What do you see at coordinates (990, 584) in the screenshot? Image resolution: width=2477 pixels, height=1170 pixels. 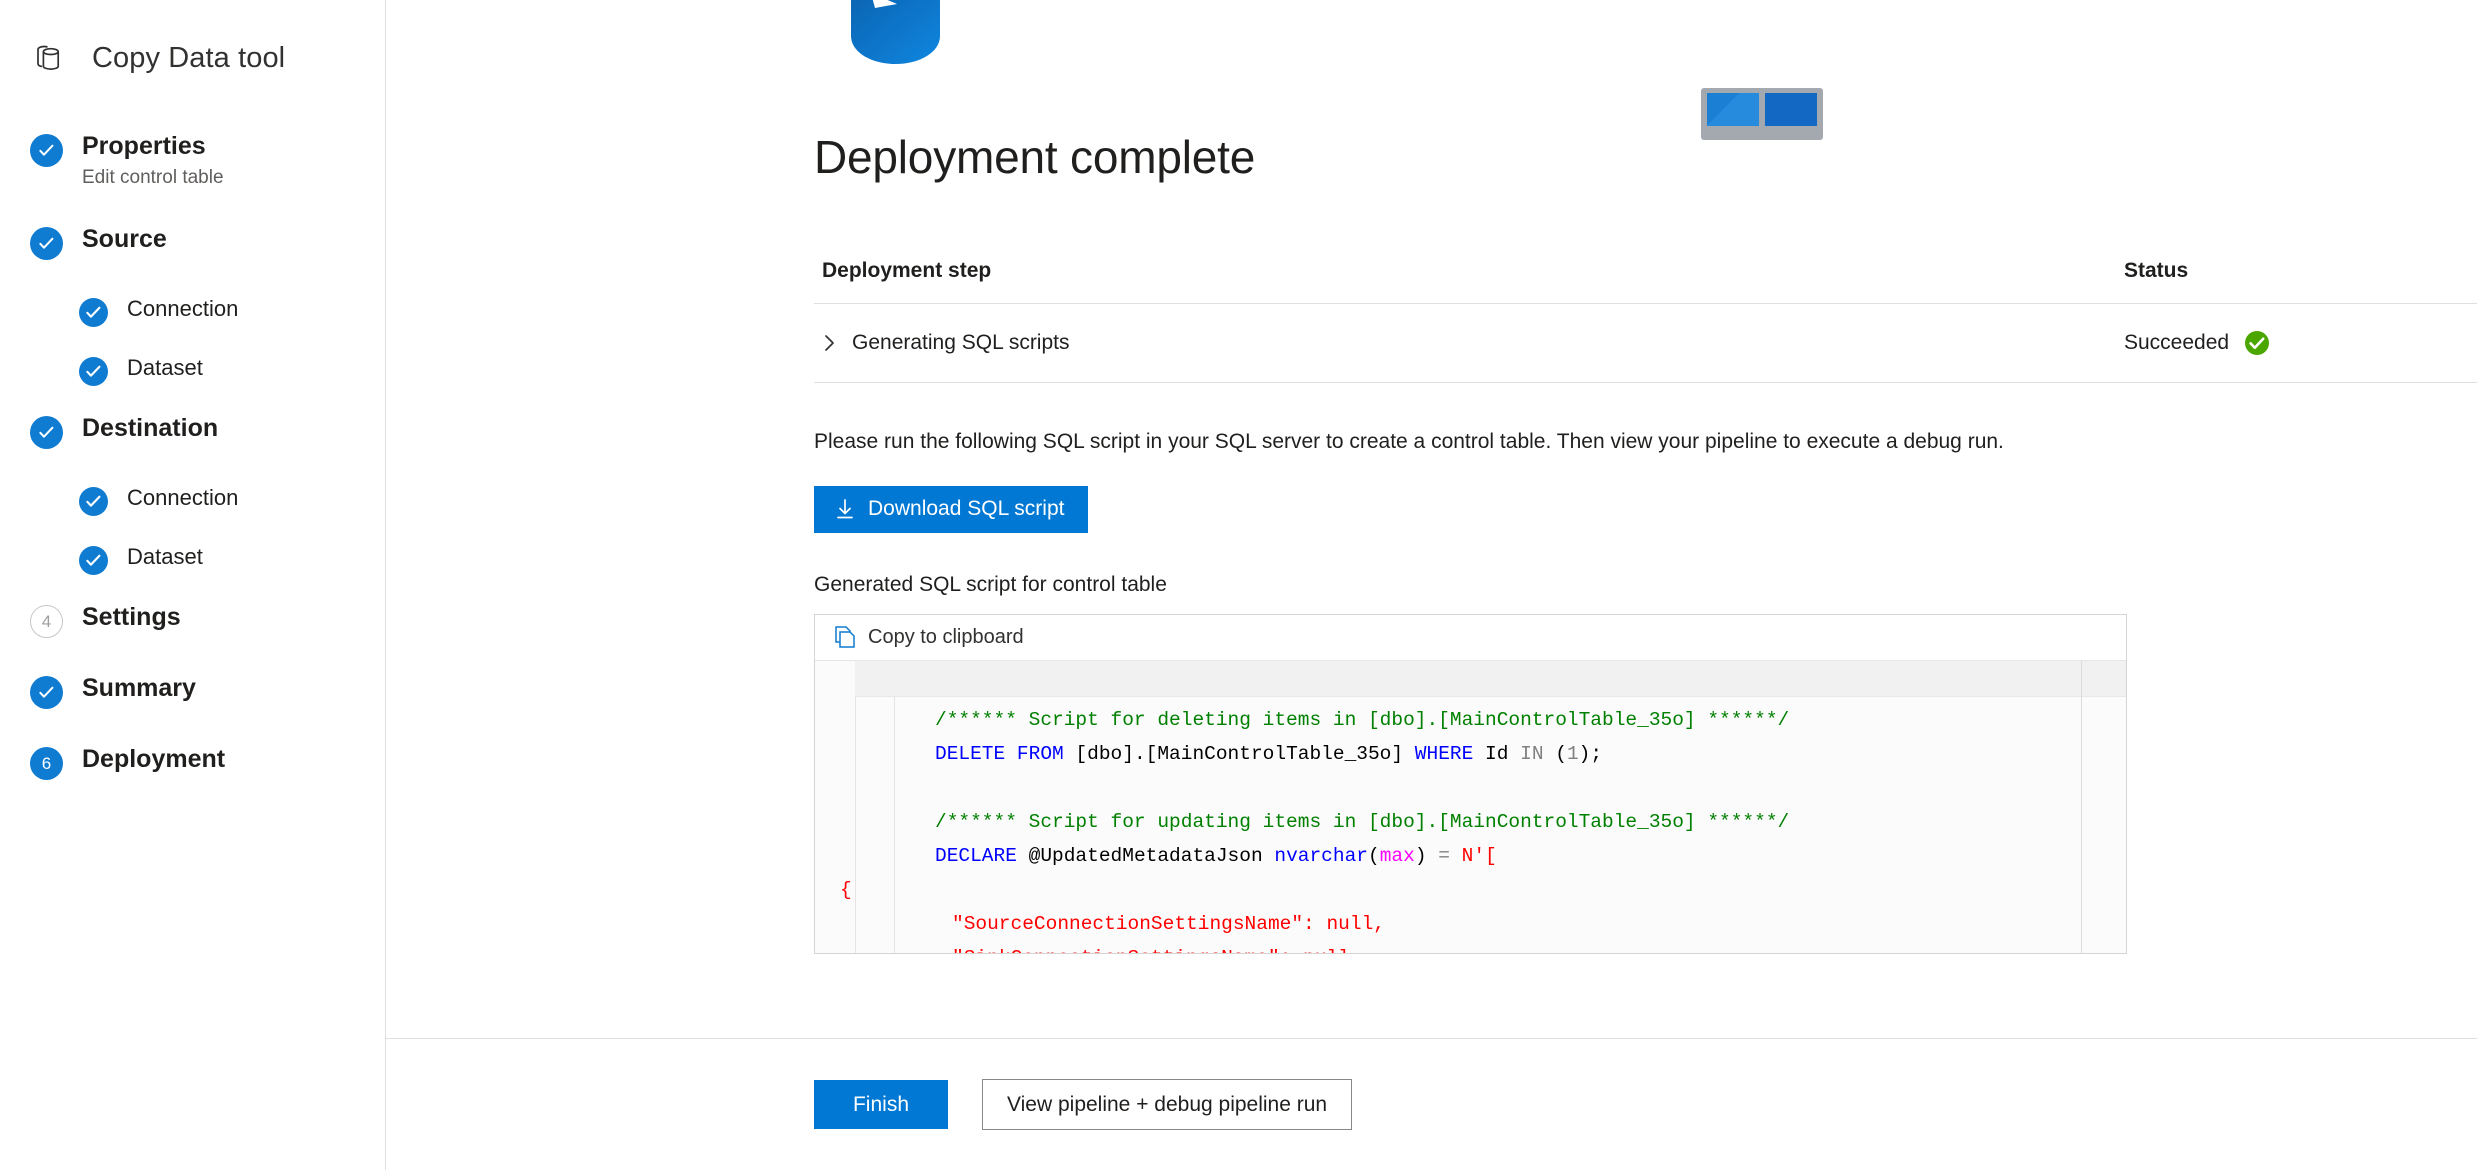 I see `generated-script-label: Generated SQL script for control table` at bounding box center [990, 584].